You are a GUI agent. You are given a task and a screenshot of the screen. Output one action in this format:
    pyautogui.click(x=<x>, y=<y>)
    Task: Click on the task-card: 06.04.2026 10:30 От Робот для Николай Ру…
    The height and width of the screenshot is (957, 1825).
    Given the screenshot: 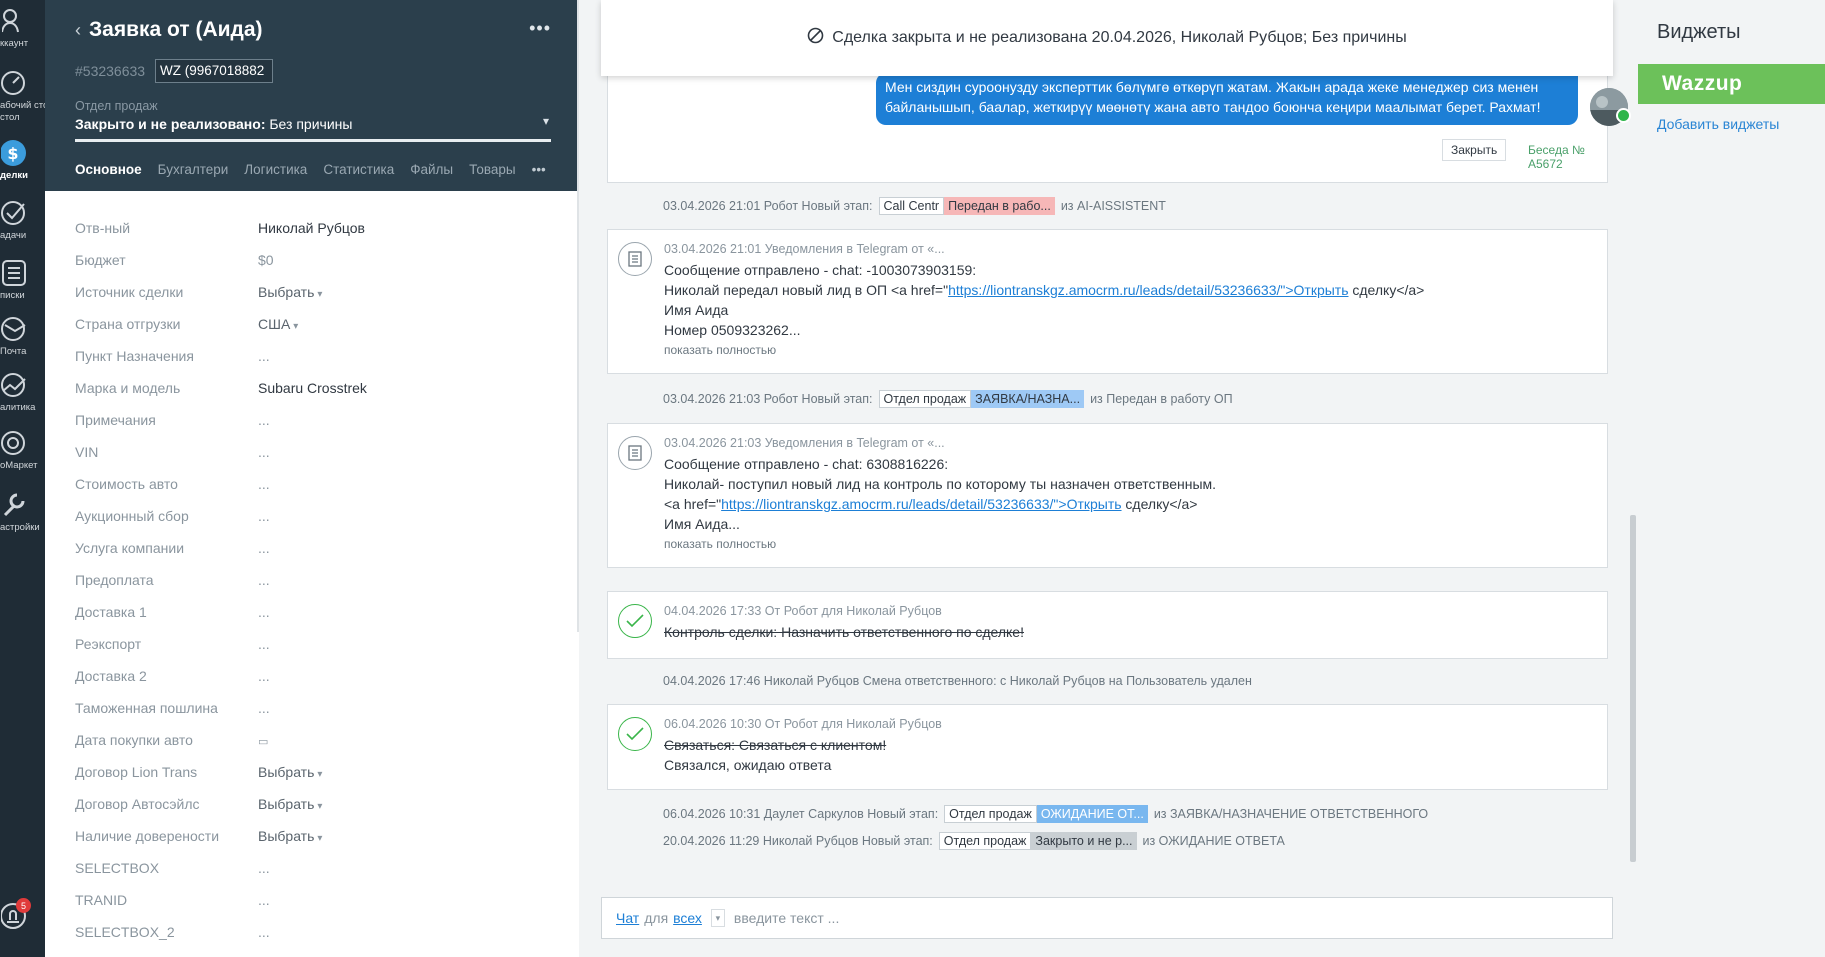 What is the action you would take?
    pyautogui.click(x=1107, y=747)
    